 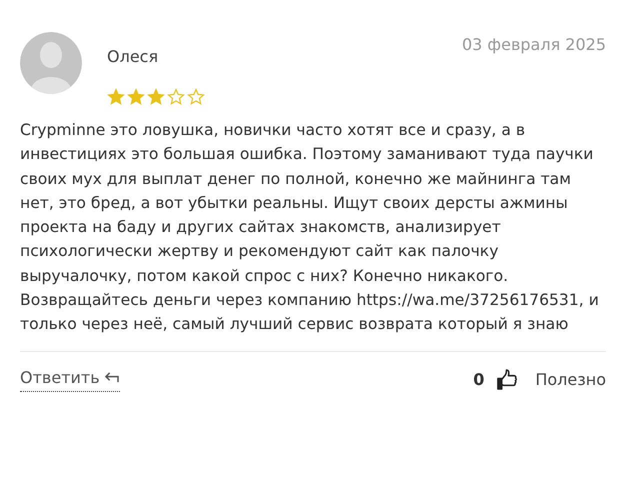 I want to click on review-date: 03 февраля 2025, so click(x=534, y=44).